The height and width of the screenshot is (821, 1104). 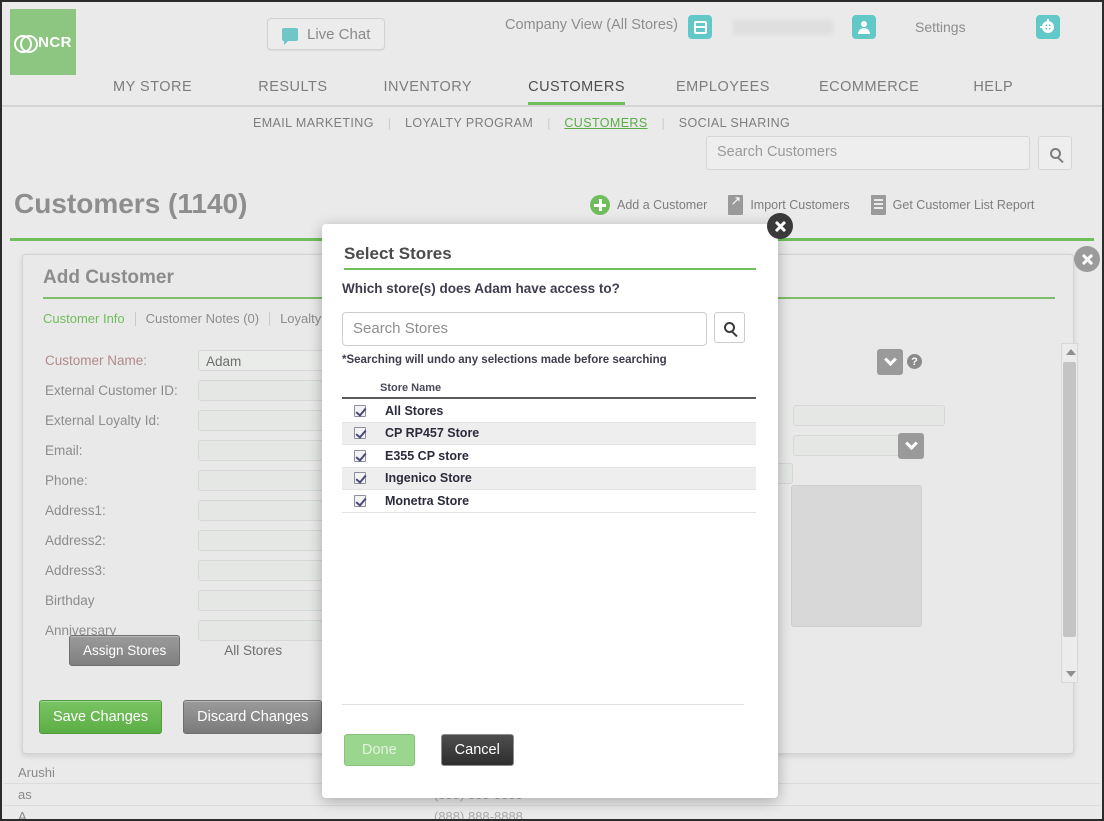 I want to click on settings-label: Settings, so click(x=940, y=27).